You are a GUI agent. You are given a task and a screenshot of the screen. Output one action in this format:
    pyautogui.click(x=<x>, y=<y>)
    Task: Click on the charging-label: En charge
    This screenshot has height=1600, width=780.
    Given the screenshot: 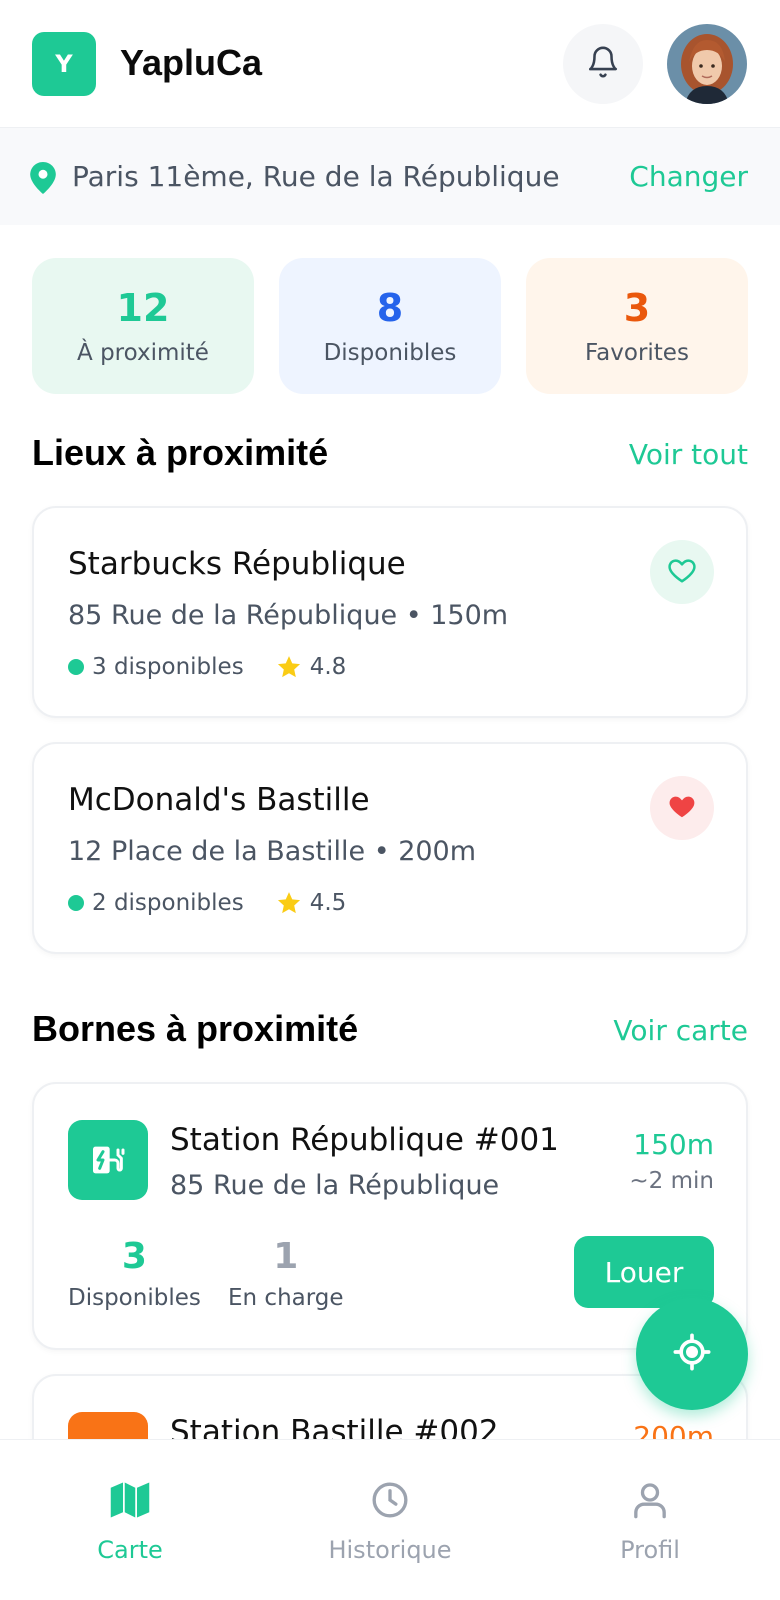 What is the action you would take?
    pyautogui.click(x=286, y=1298)
    